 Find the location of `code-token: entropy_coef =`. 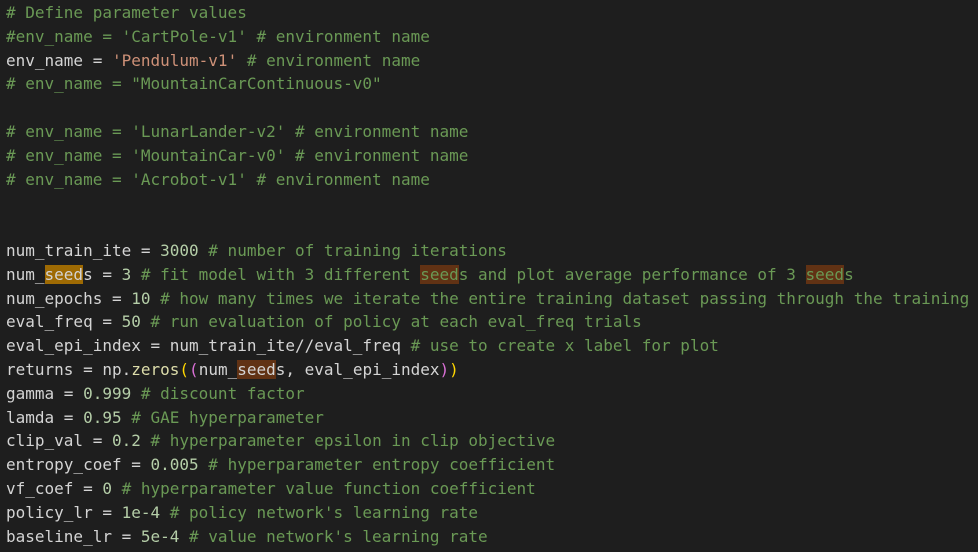

code-token: entropy_coef = is located at coordinates (78, 465).